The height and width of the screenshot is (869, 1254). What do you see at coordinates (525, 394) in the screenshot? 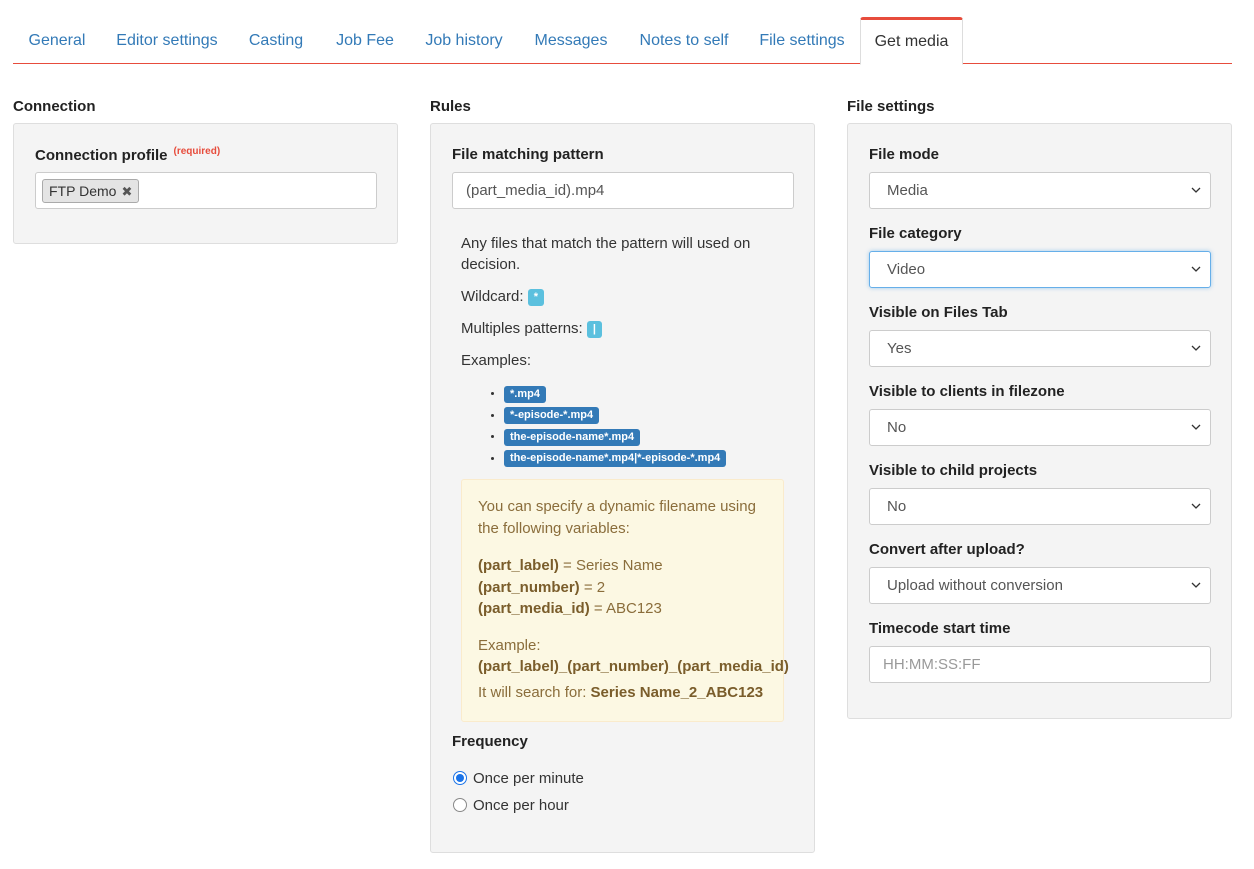
I see `example-chip: *.mp4` at bounding box center [525, 394].